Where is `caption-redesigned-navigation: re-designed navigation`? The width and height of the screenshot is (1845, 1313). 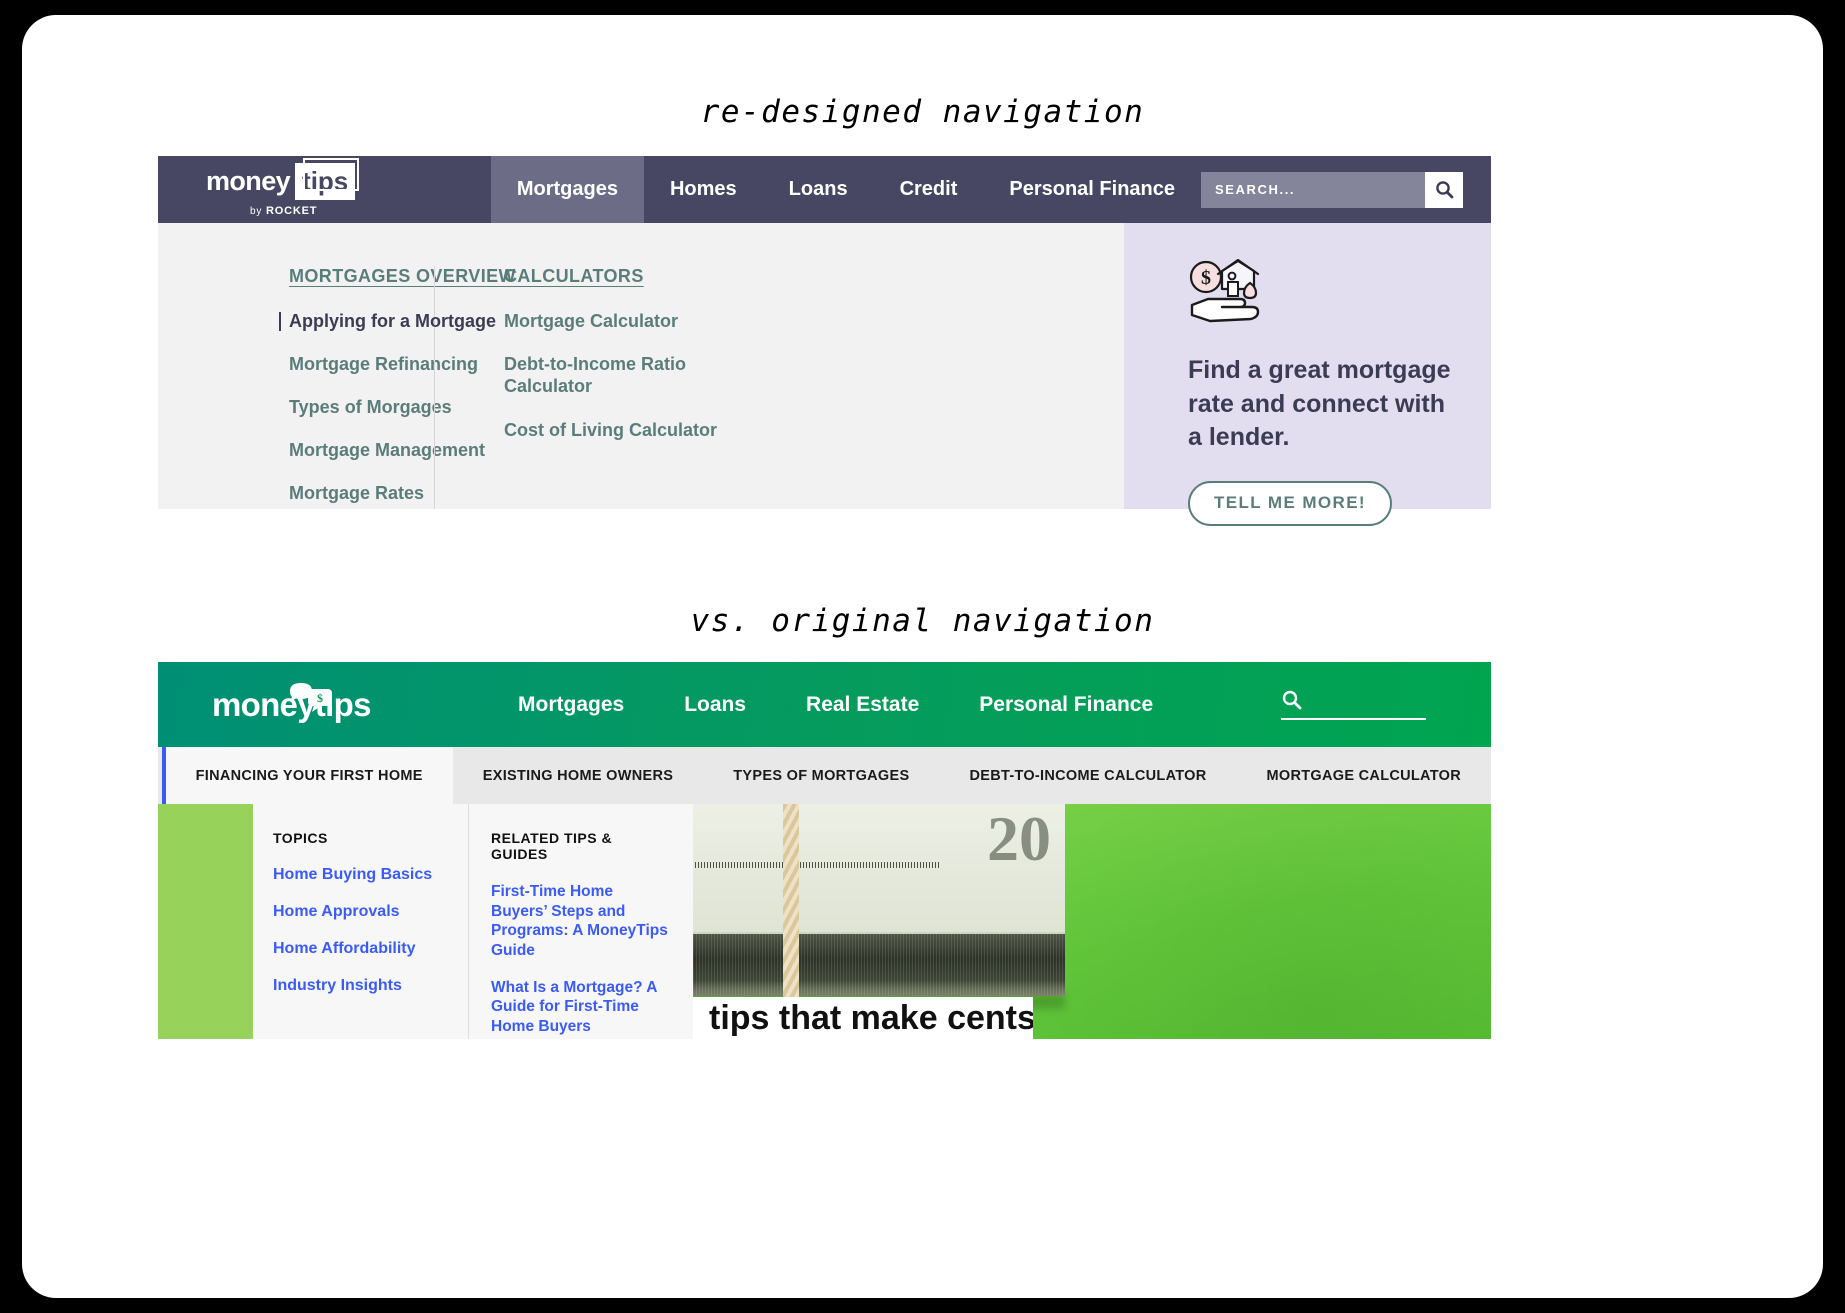 caption-redesigned-navigation: re-designed navigation is located at coordinates (922, 112).